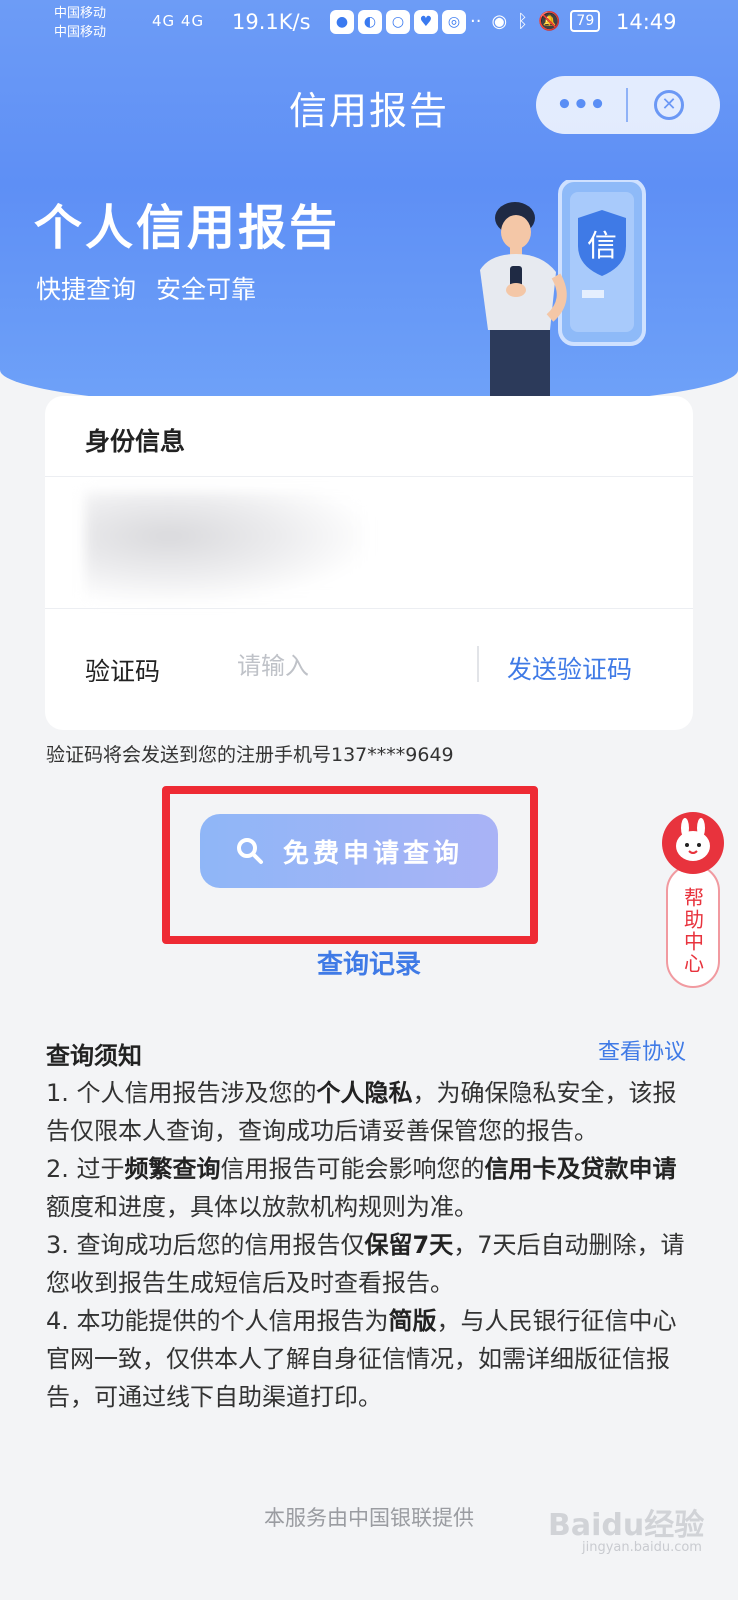  I want to click on notice-text: 1. 个人信用报告涉及您的, so click(181, 1093).